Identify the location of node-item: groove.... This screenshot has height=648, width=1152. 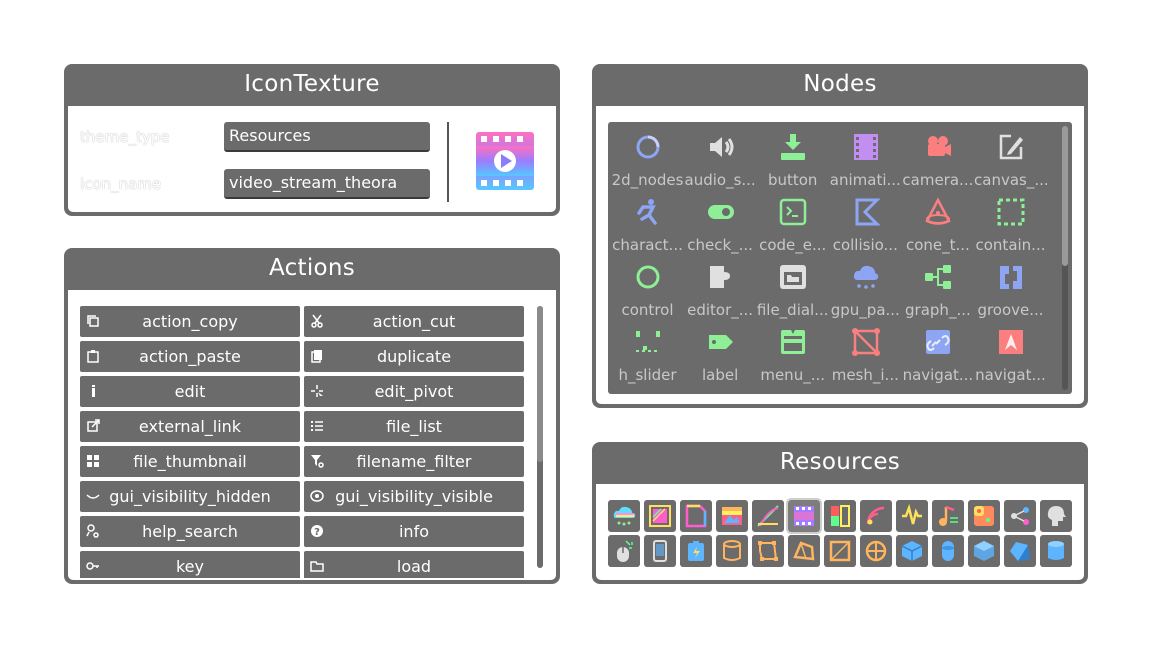
(1010, 286).